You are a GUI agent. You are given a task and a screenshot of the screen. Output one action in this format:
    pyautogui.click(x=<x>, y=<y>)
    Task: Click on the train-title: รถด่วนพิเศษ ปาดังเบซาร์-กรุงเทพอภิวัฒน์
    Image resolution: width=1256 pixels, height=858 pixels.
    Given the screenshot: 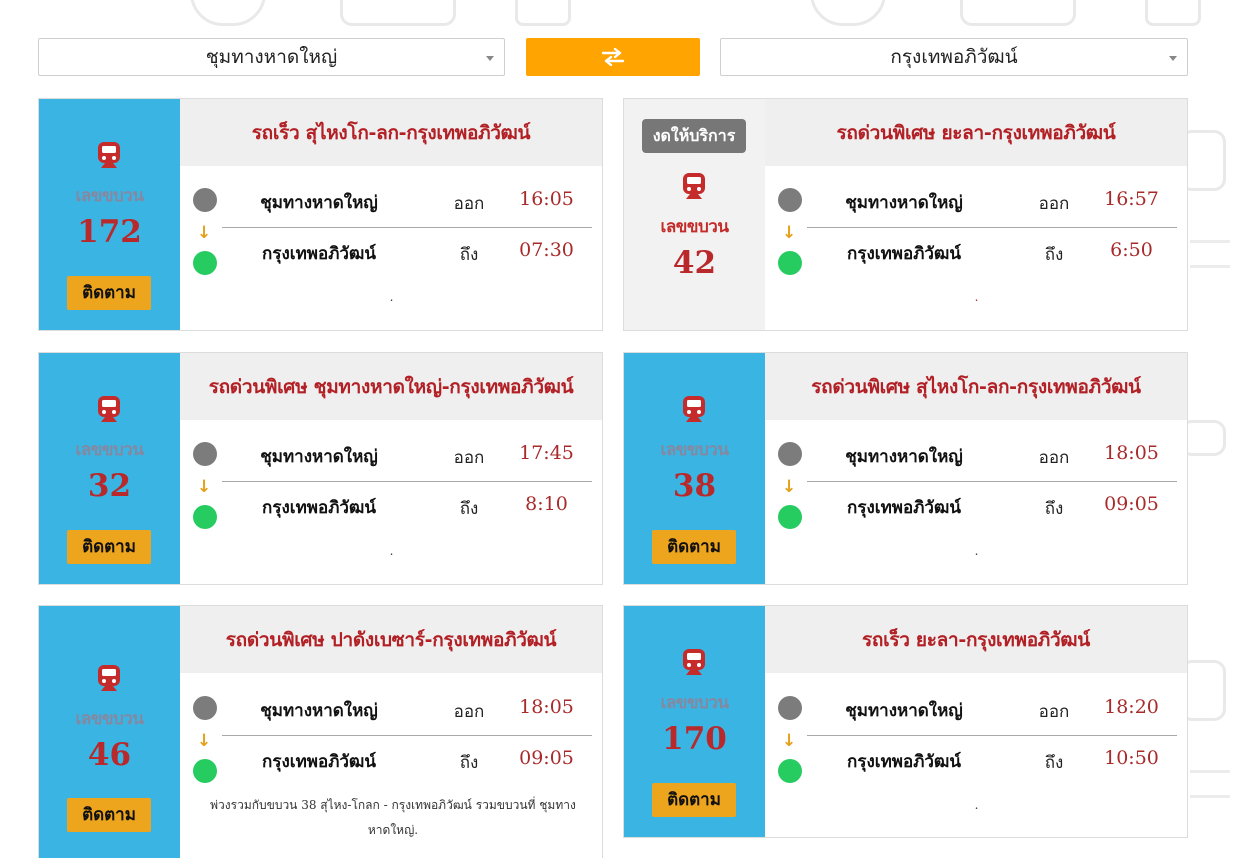 What is the action you would take?
    pyautogui.click(x=391, y=639)
    